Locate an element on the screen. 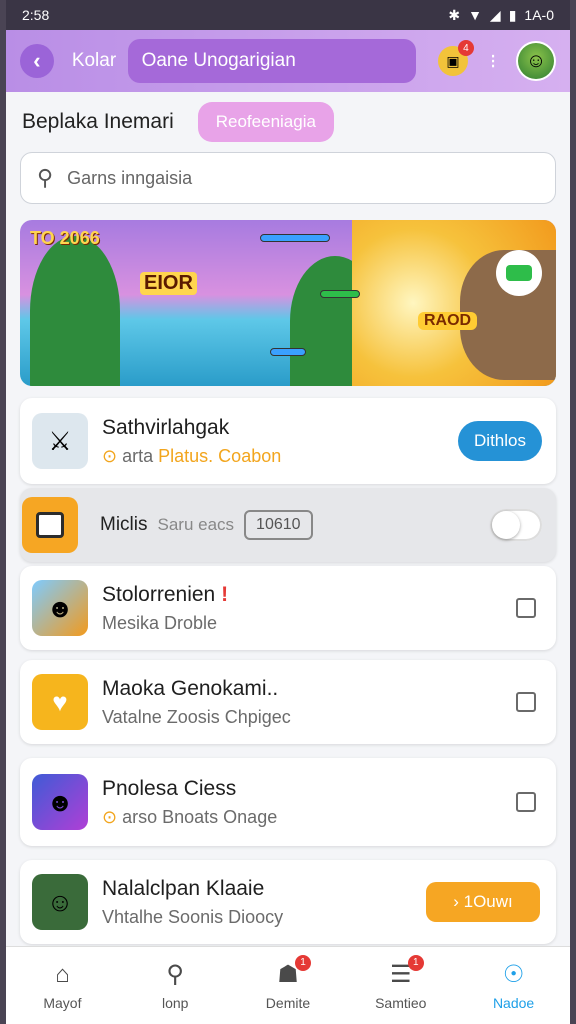  list-item-text: Nalalclpan Klaaie Vhtalhe Soonis Dioocy is located at coordinates (264, 902).